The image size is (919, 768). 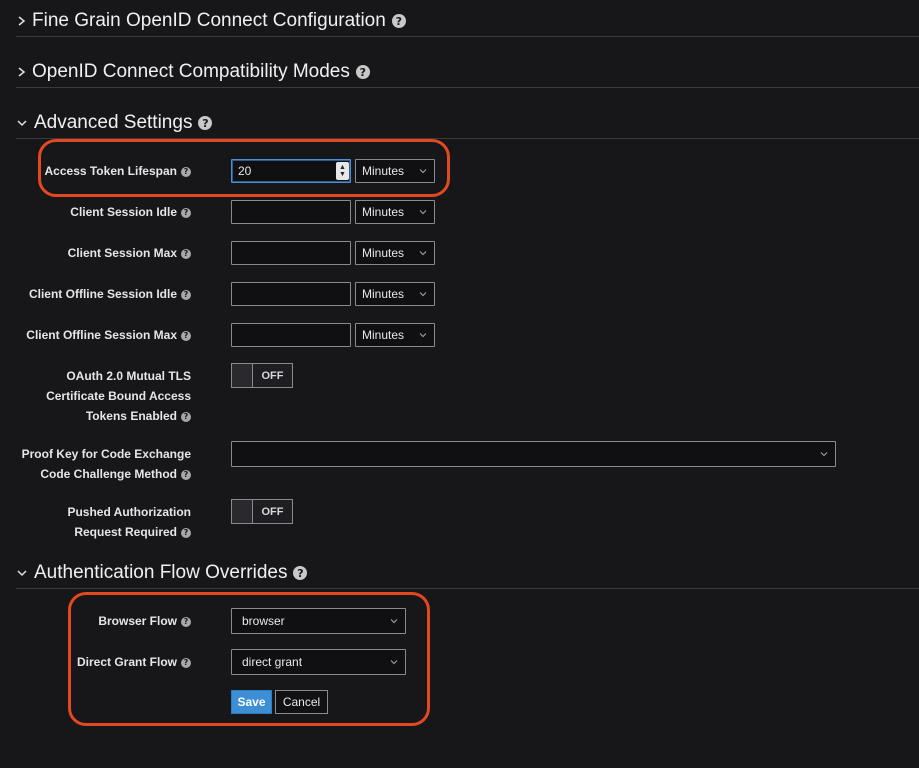 I want to click on section-auth-flow-overrides: Authentication Flow Overrides ?, so click(x=467, y=573).